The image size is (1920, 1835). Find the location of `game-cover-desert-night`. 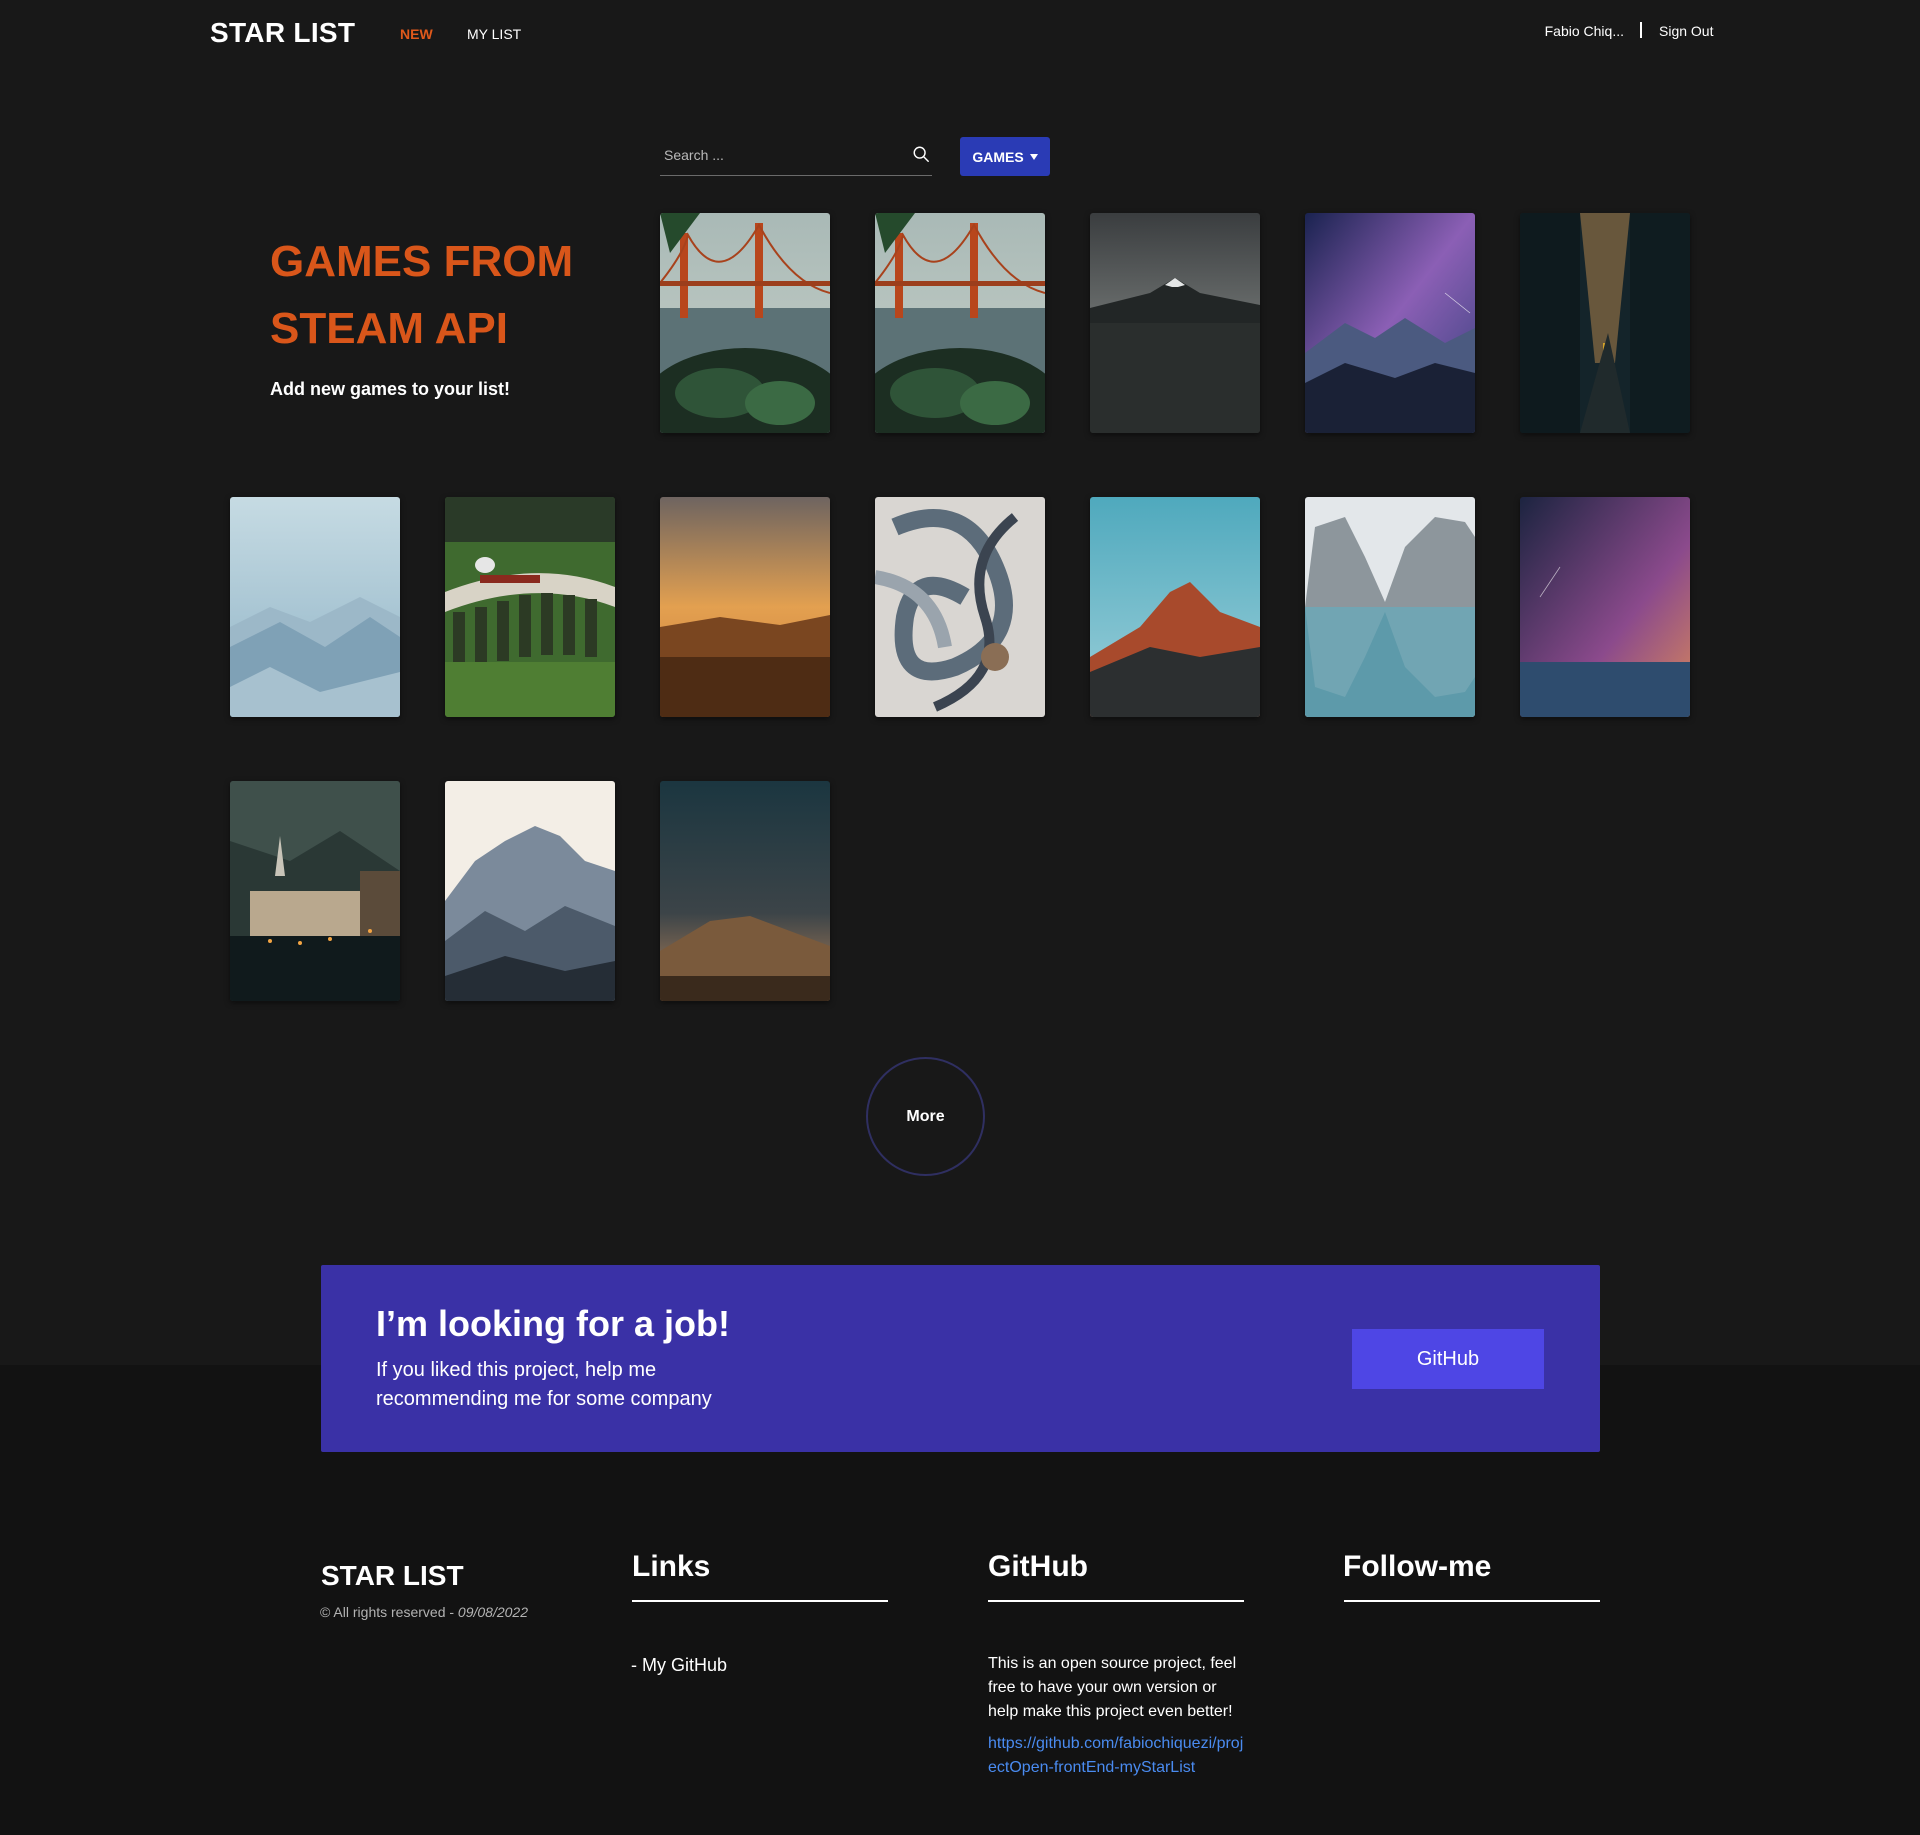

game-cover-desert-night is located at coordinates (745, 891).